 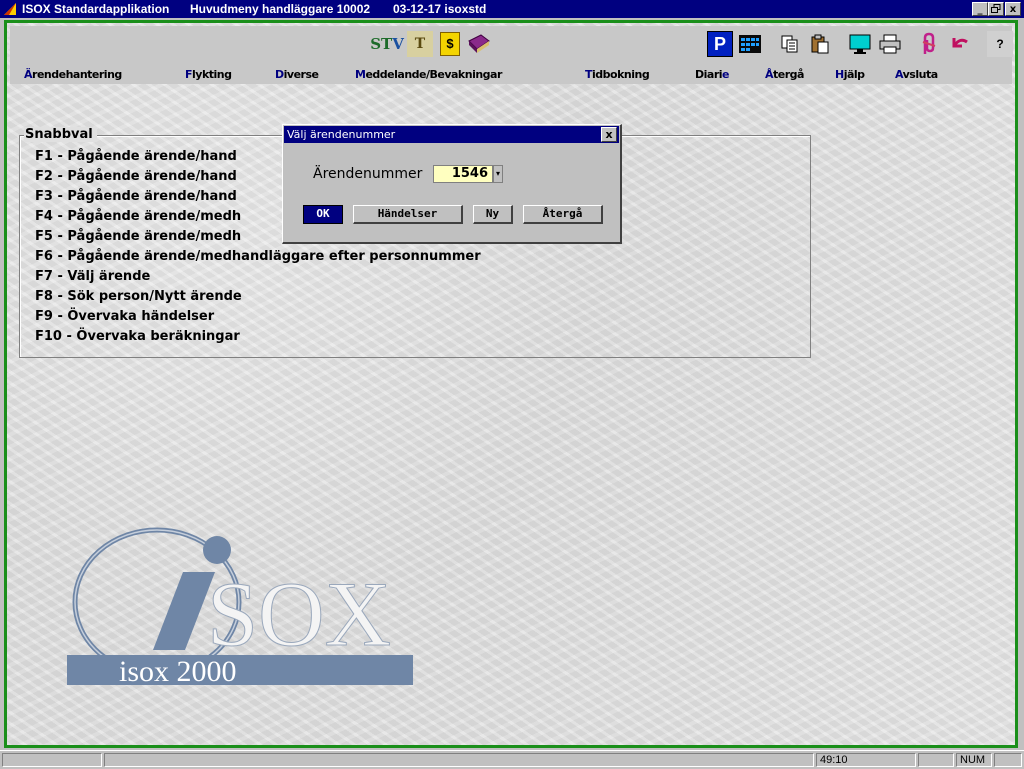 What do you see at coordinates (136, 156) in the screenshot?
I see `fkey-item-f1: F1 - Pågående ärende/hand` at bounding box center [136, 156].